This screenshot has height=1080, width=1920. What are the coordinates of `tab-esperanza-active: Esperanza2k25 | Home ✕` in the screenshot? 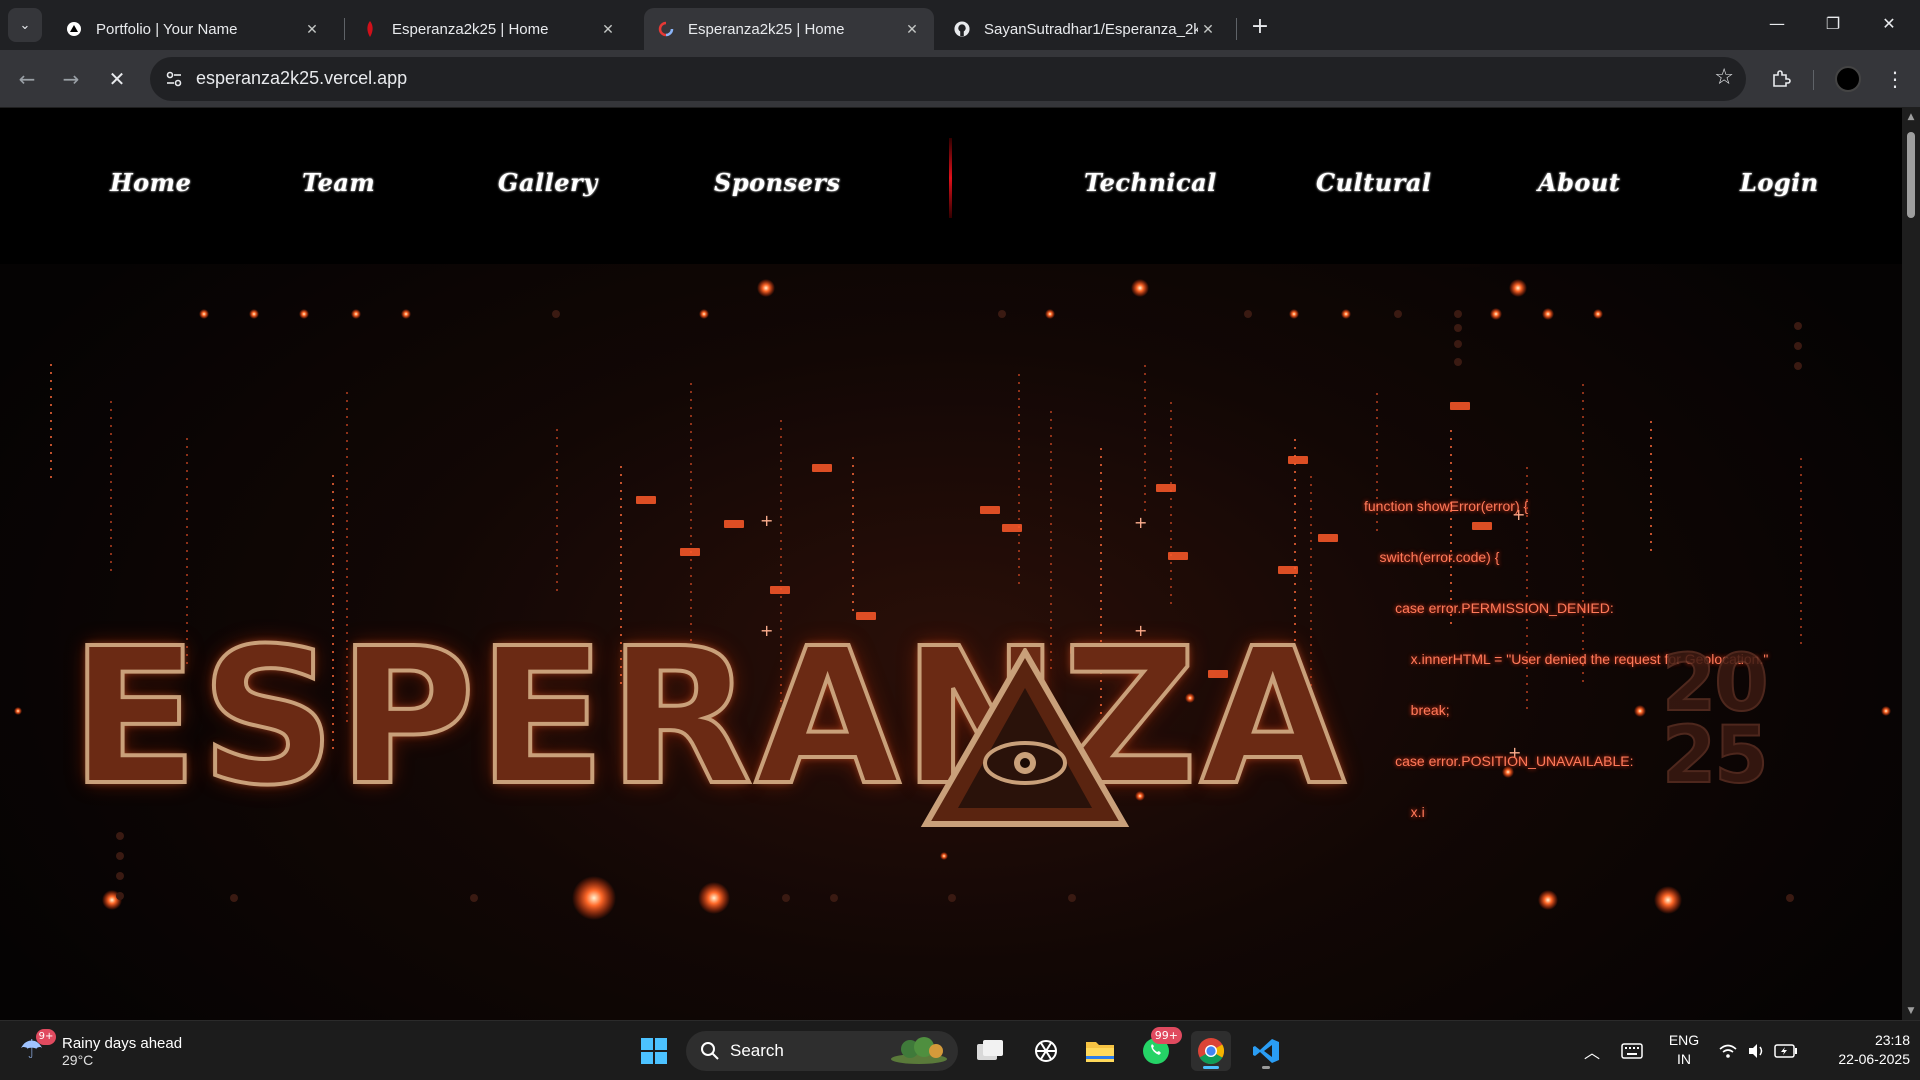 It's located at (789, 29).